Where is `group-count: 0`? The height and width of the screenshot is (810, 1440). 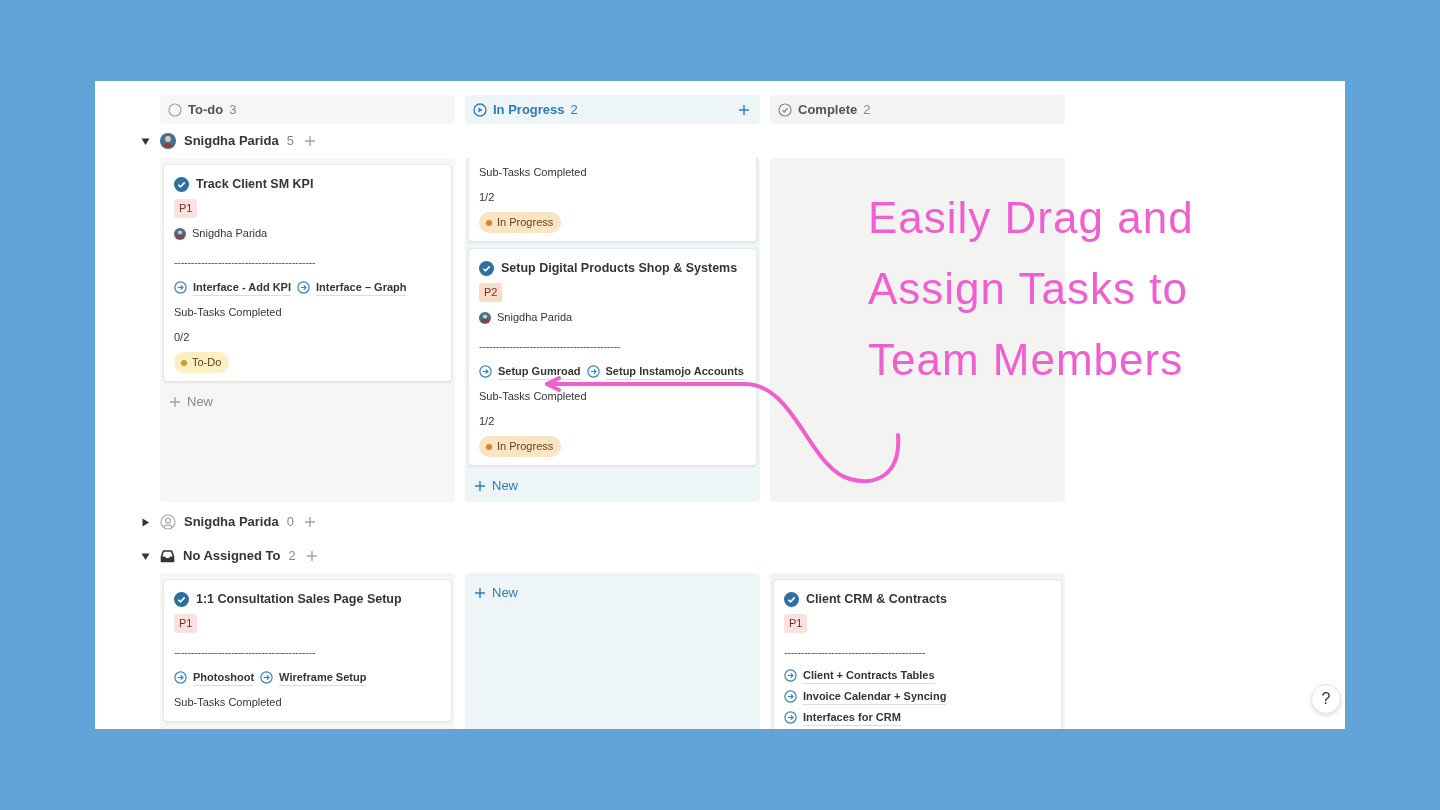
group-count: 0 is located at coordinates (290, 522).